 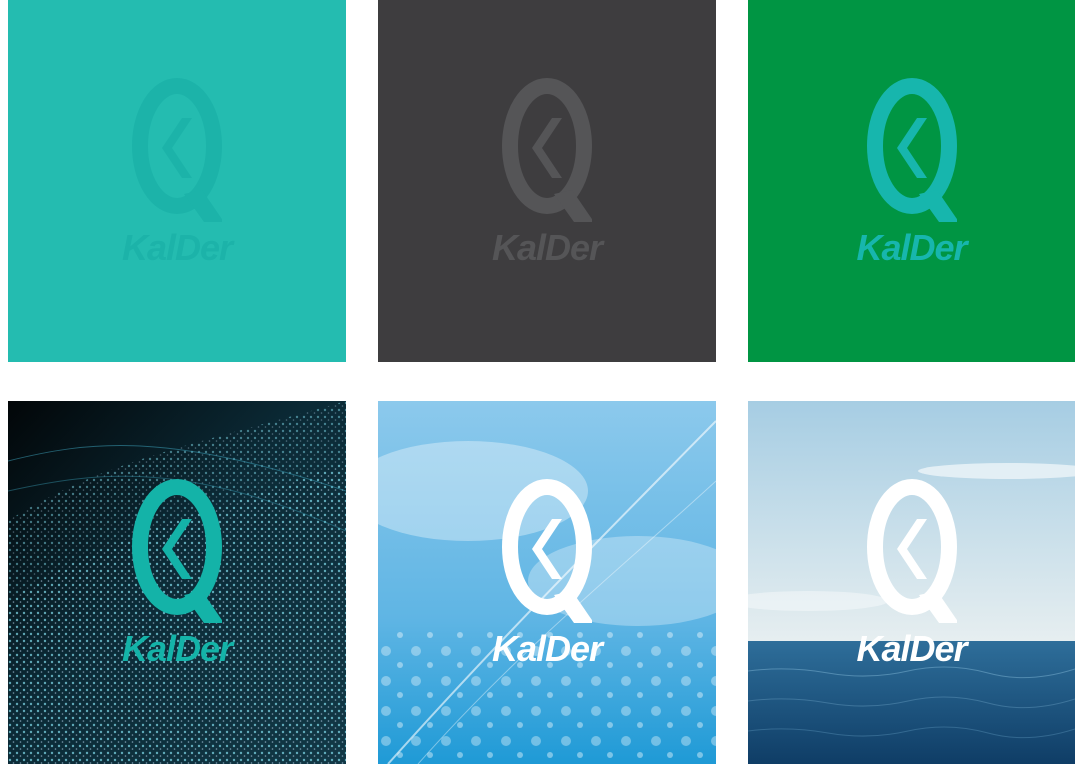 I want to click on logo-panel-sea-horizon: KalDer, so click(x=911, y=582).